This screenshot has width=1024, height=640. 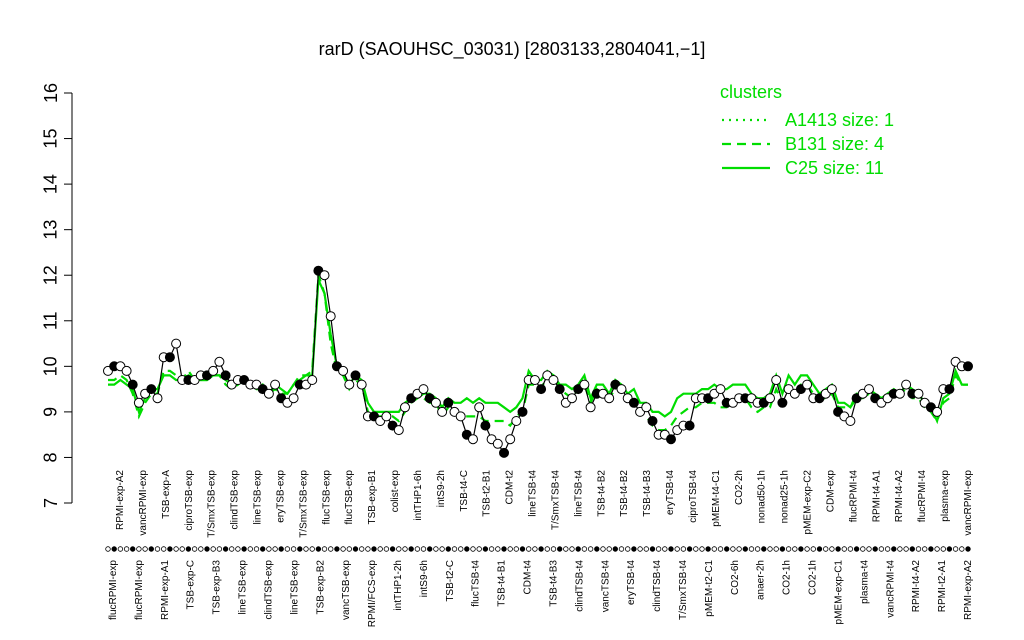 I want to click on top-tick-label: RPMI-t4-A2, so click(x=899, y=496).